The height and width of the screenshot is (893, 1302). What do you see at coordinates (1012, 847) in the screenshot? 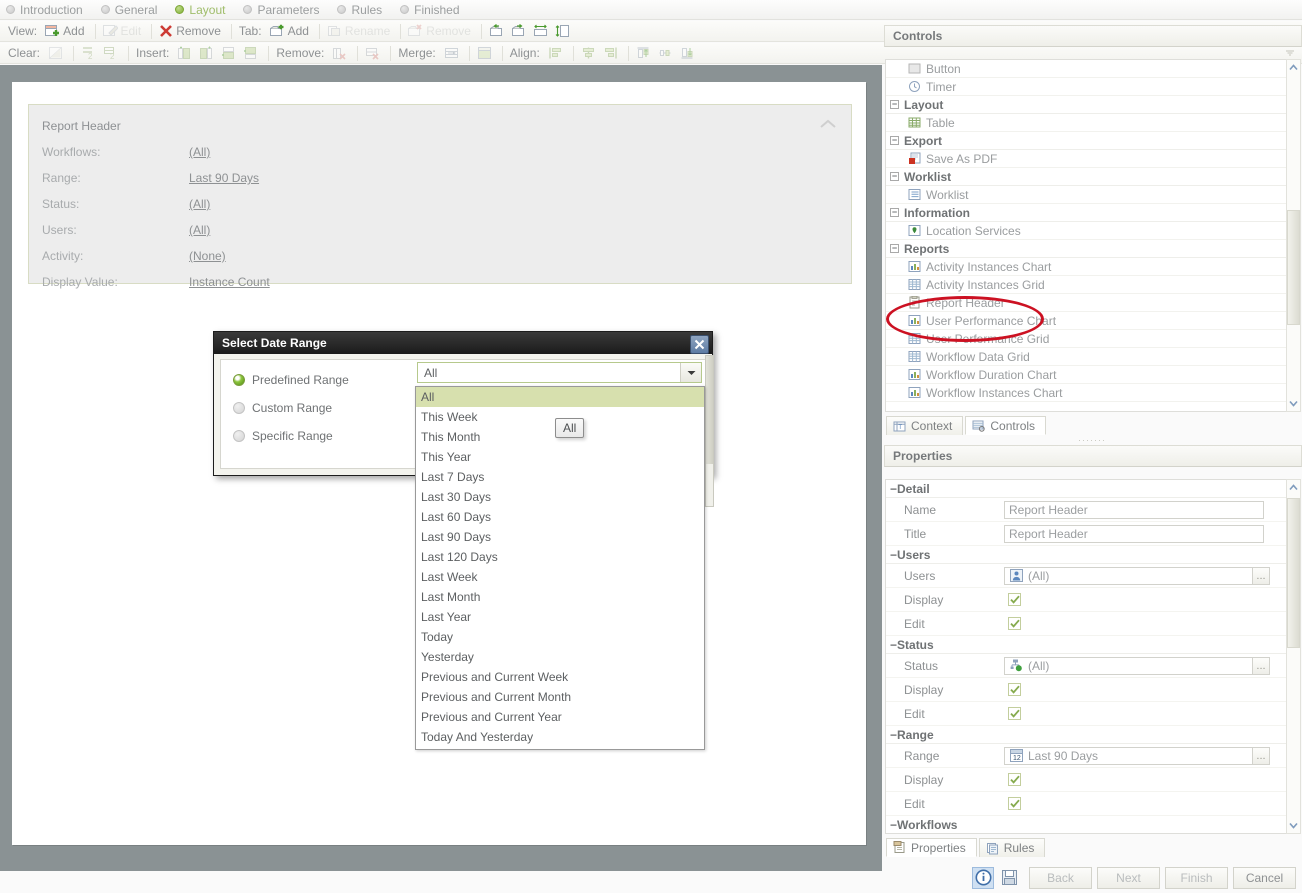
I see `tab-rules: Rules` at bounding box center [1012, 847].